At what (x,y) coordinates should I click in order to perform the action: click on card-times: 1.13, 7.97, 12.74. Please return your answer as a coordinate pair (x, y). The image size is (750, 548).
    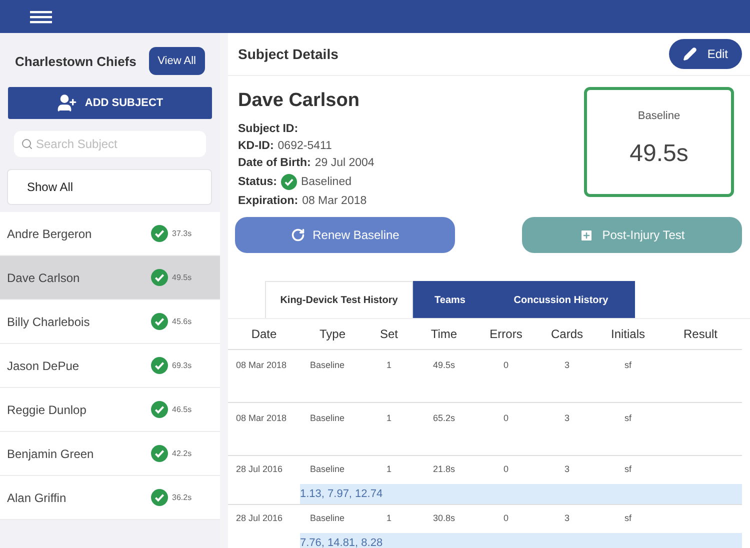
    Looking at the image, I should click on (521, 494).